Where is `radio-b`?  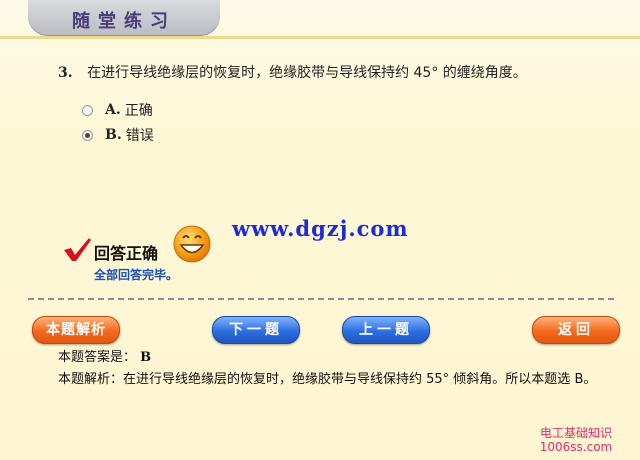 radio-b is located at coordinates (87, 135).